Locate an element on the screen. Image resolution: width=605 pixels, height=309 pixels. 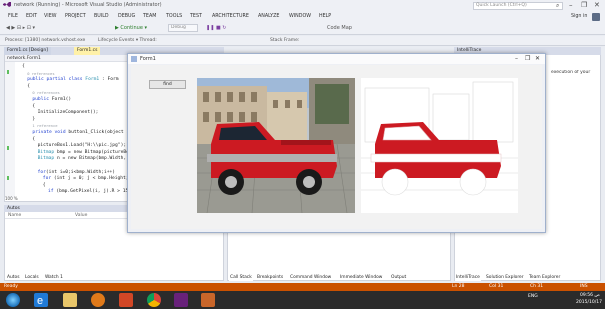
tab-breakpoints: Breakpoints is located at coordinates (270, 277).